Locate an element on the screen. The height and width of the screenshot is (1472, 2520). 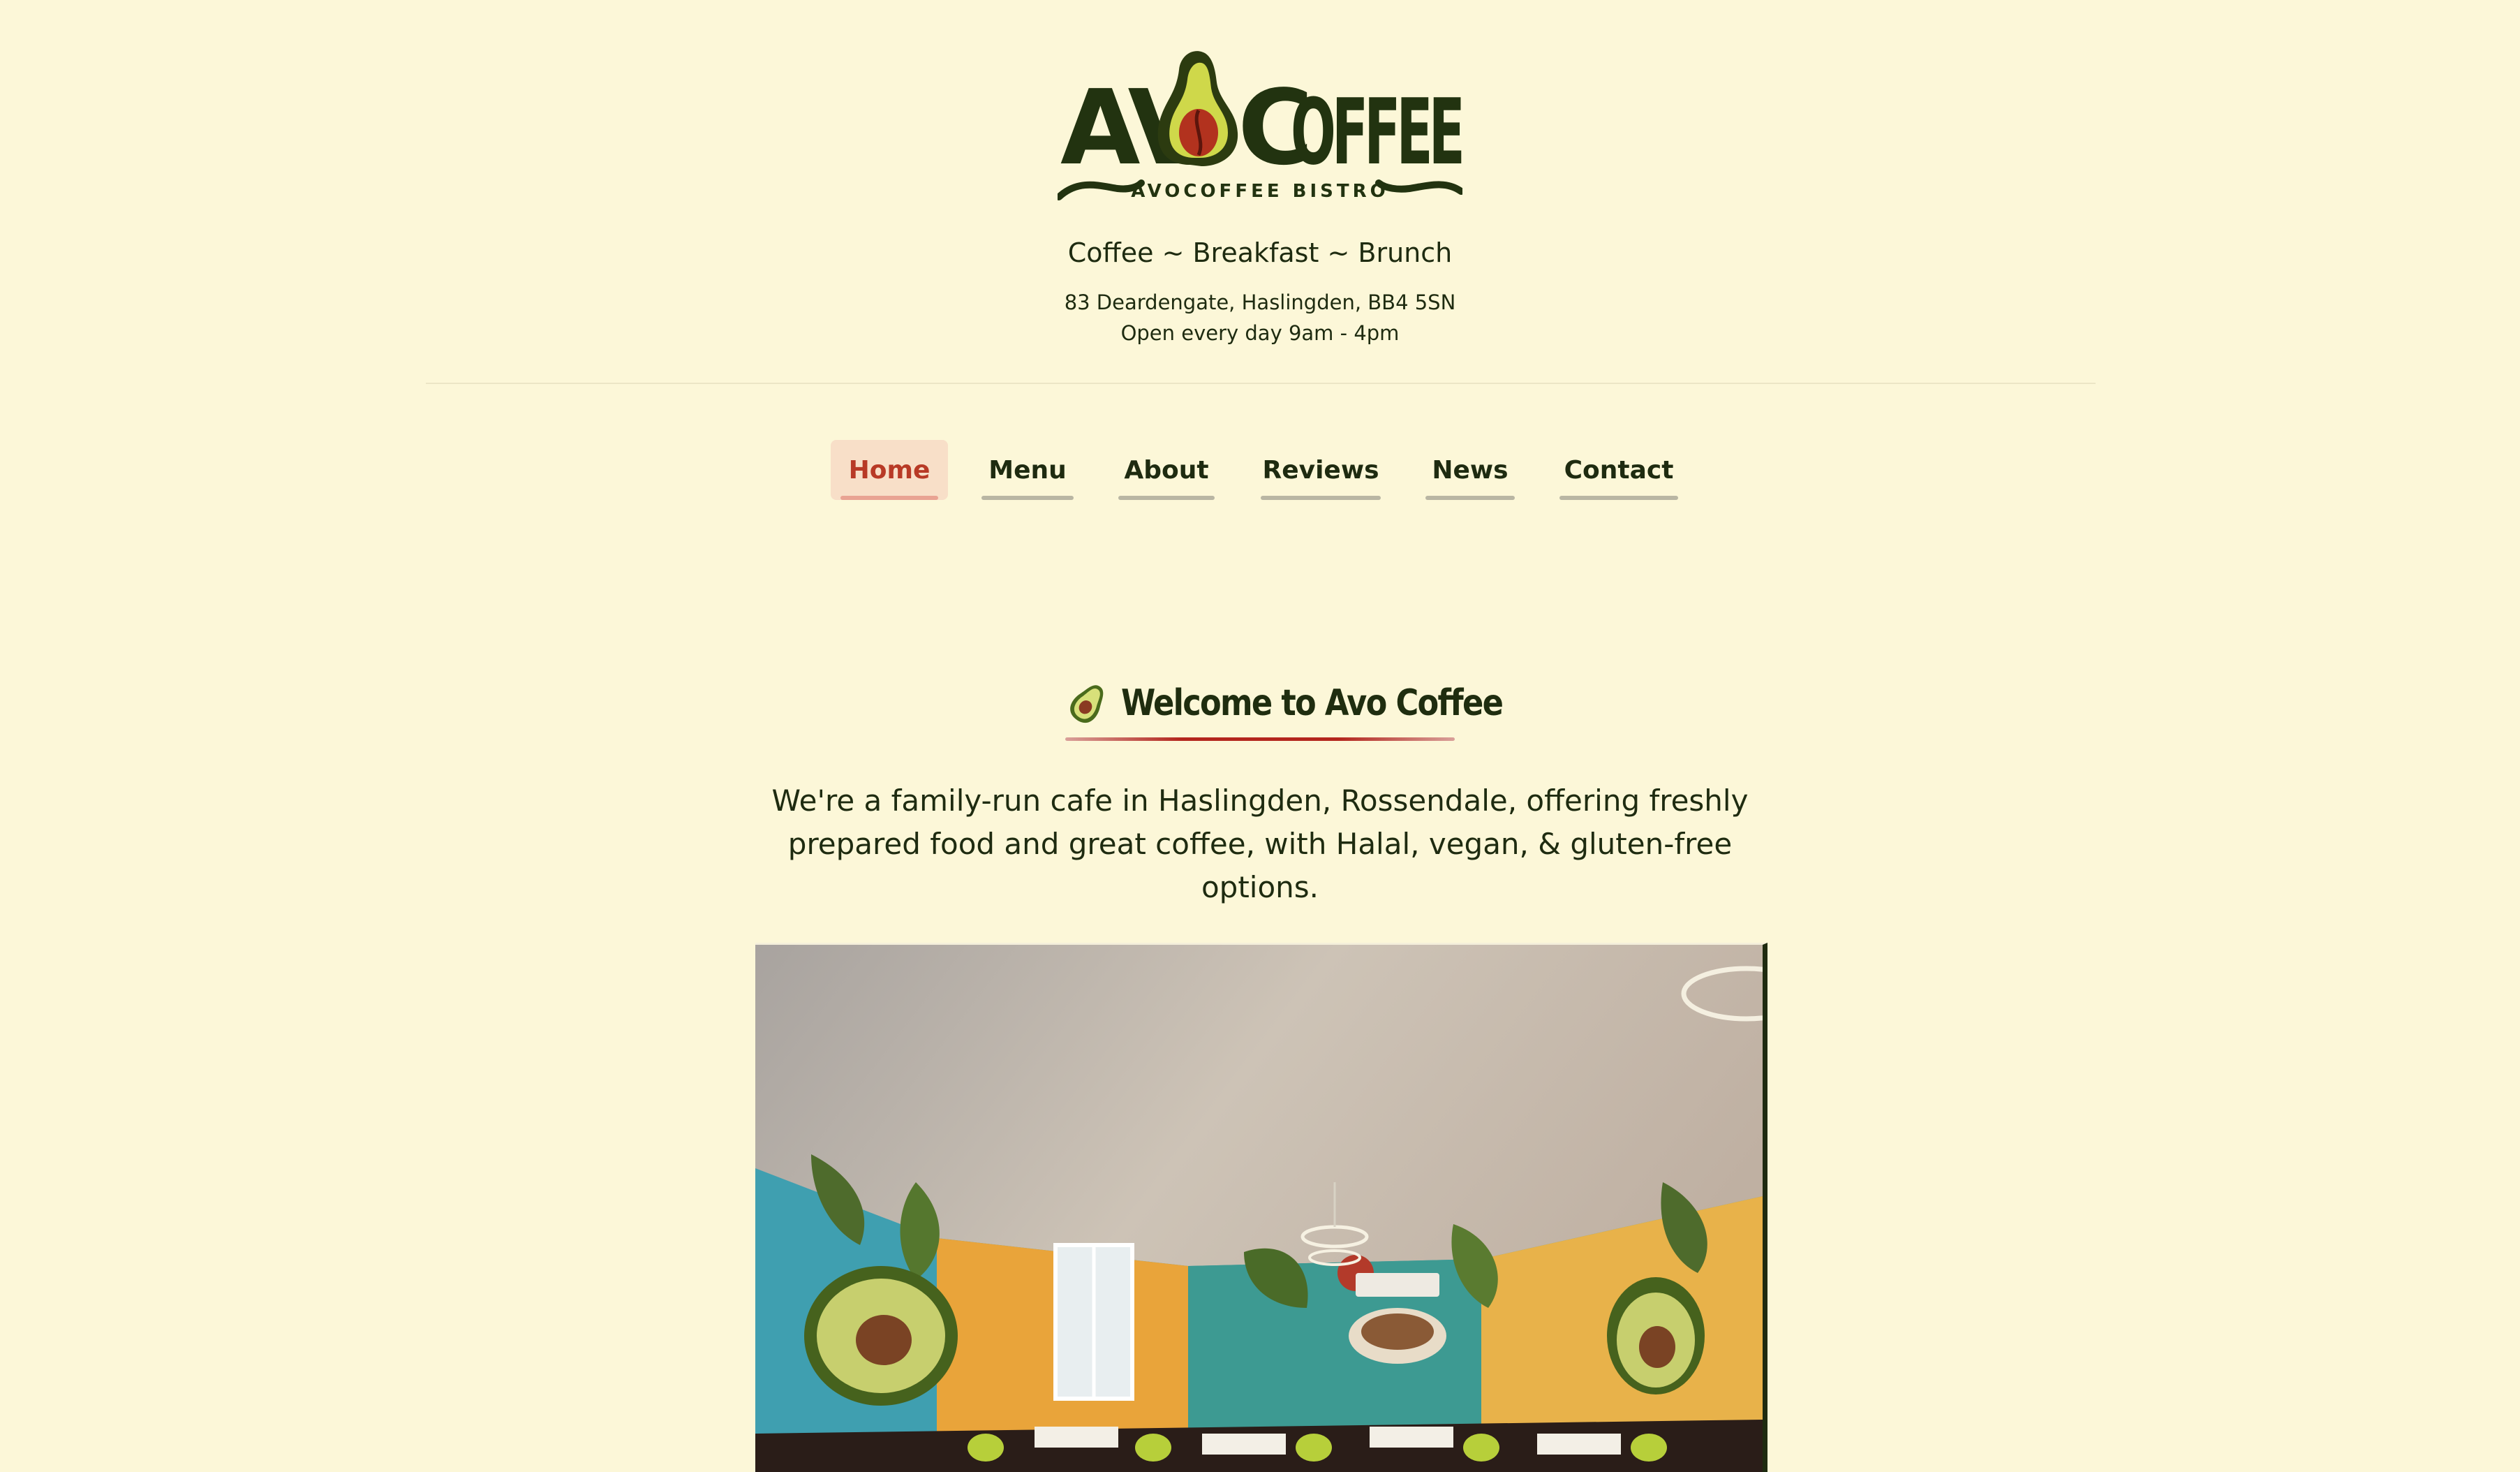
opening-hours: Open every day 9am - 4pm is located at coordinates (1260, 333).